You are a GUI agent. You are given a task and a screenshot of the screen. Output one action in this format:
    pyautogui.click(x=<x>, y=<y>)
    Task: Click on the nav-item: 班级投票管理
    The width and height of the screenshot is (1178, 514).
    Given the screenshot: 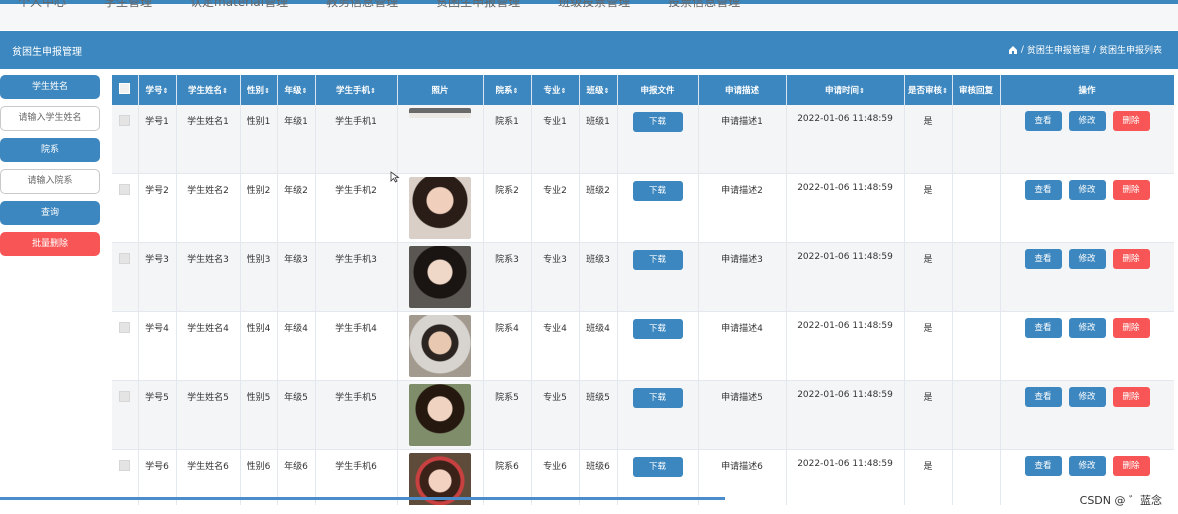 What is the action you would take?
    pyautogui.click(x=594, y=6)
    